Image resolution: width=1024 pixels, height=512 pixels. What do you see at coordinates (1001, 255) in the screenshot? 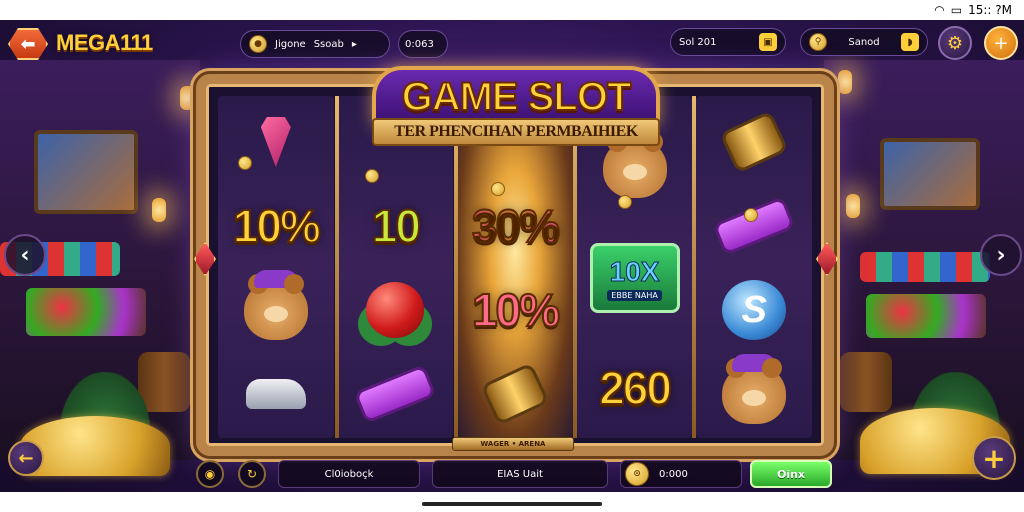
I see `next-button: ›` at bounding box center [1001, 255].